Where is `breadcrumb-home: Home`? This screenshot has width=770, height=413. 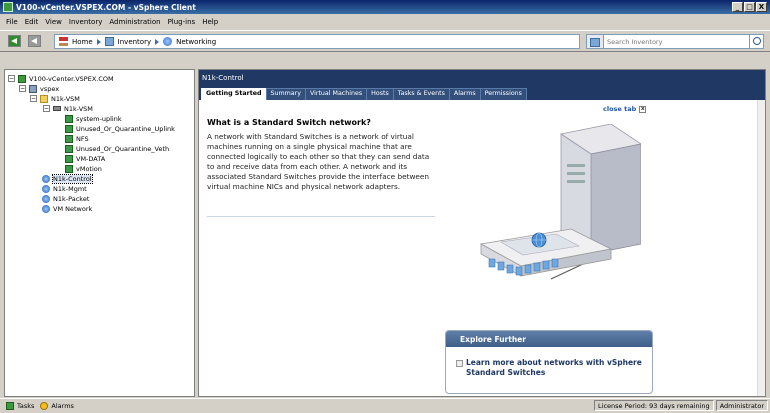 breadcrumb-home: Home is located at coordinates (82, 42).